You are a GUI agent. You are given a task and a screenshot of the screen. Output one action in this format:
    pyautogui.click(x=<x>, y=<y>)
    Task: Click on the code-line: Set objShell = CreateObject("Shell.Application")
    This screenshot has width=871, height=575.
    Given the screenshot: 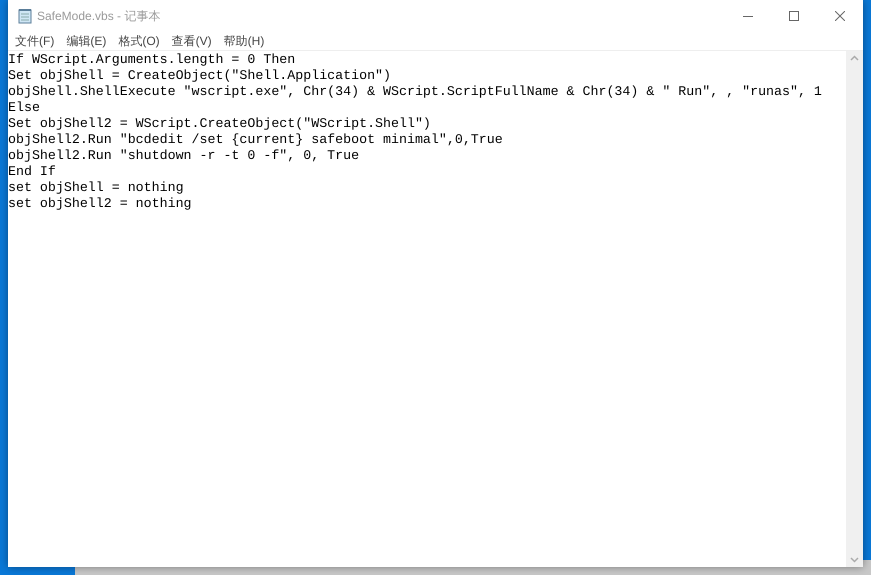 What is the action you would take?
    pyautogui.click(x=200, y=76)
    